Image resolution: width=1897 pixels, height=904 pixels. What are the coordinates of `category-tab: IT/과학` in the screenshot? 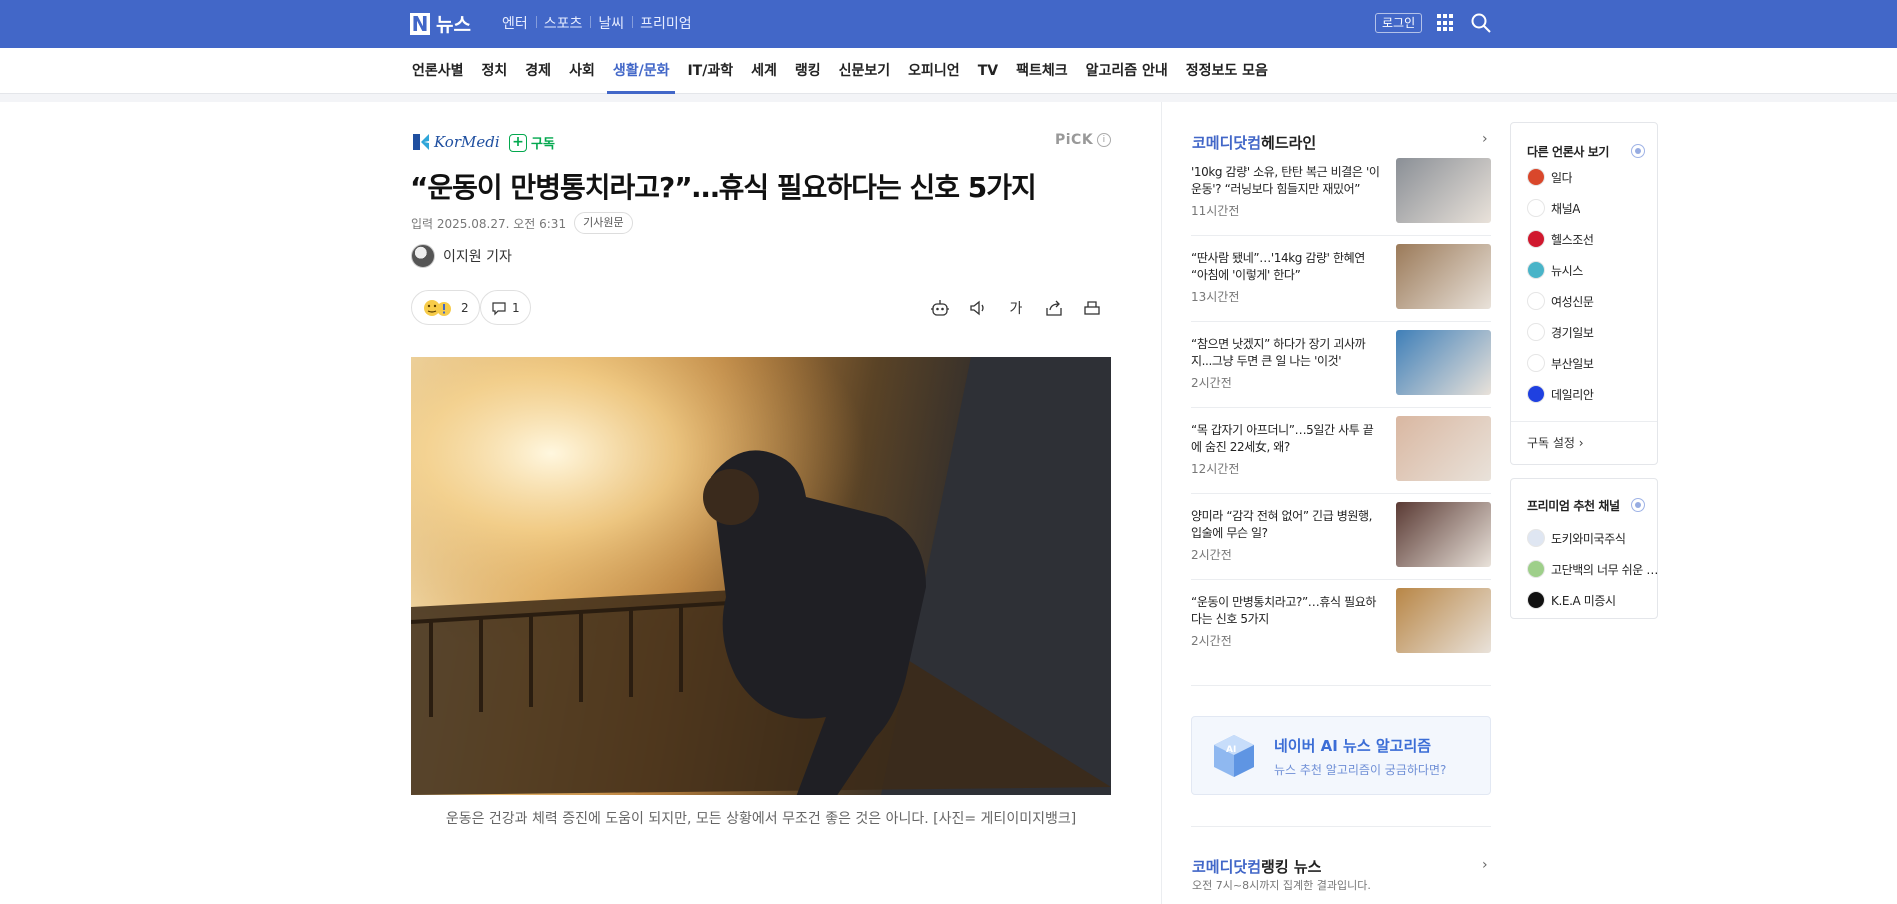 It's located at (710, 71).